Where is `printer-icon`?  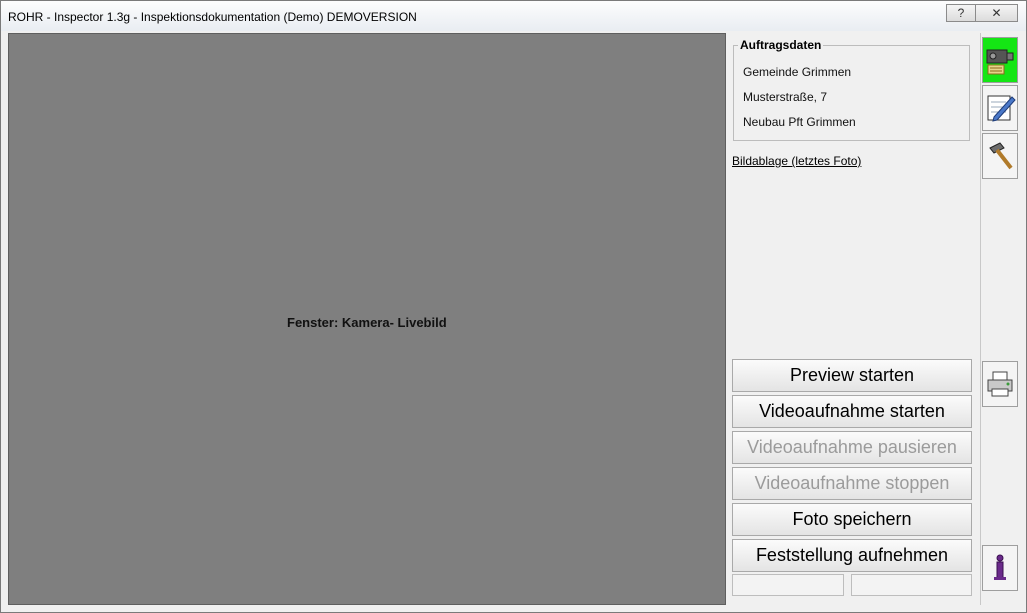
printer-icon is located at coordinates (1000, 384).